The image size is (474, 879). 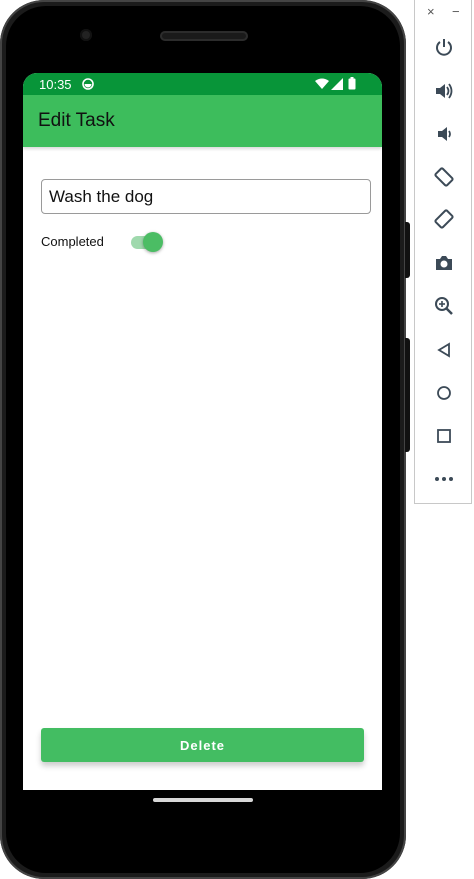 I want to click on overview-icon, so click(x=444, y=436).